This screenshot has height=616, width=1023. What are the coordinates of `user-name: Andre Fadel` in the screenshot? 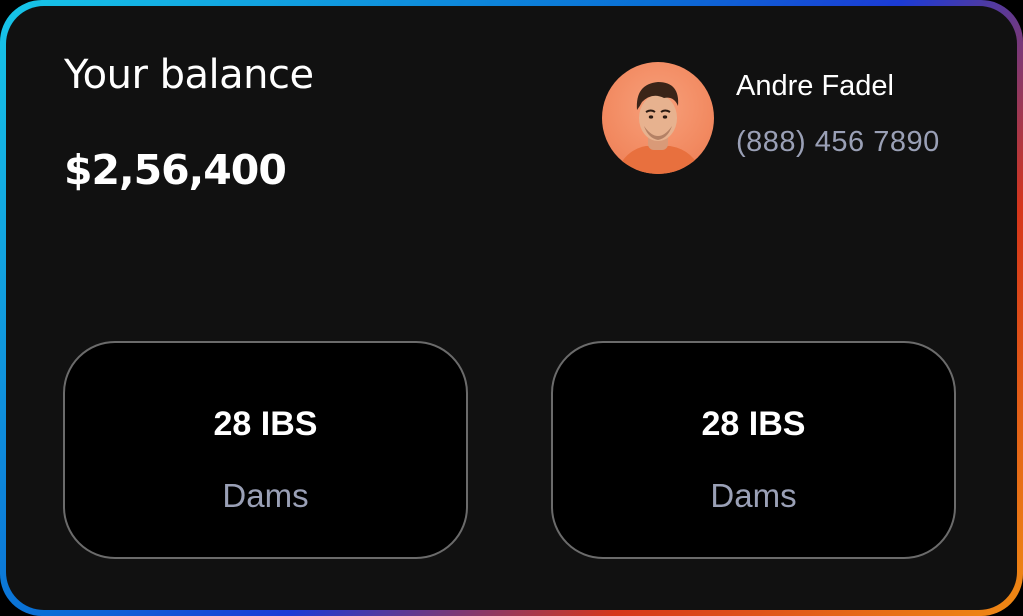 It's located at (815, 86).